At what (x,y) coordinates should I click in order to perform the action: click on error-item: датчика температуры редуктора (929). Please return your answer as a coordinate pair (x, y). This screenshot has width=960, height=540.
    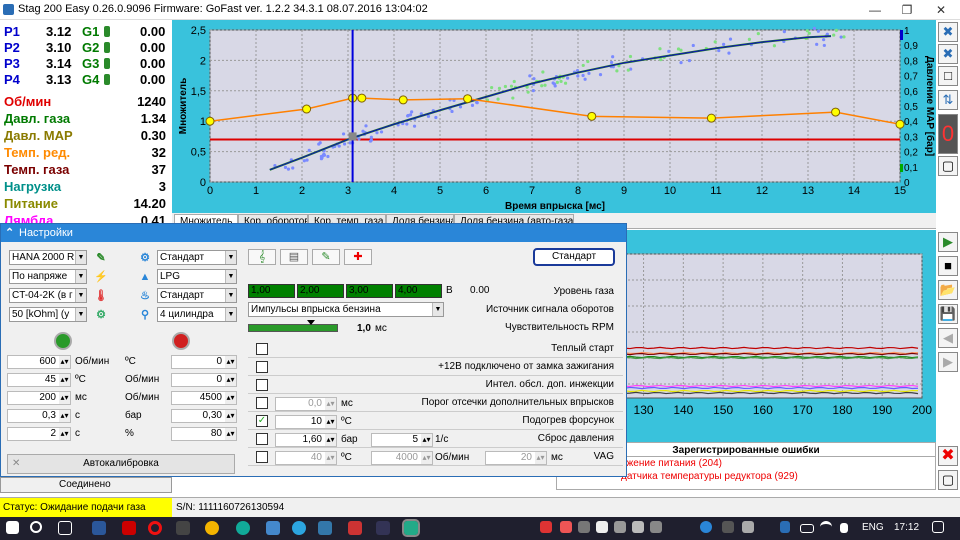
    Looking at the image, I should click on (709, 476).